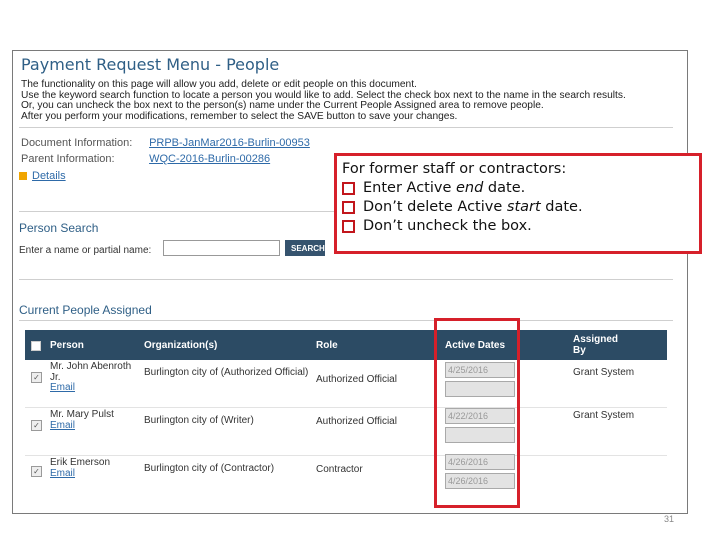  What do you see at coordinates (209, 159) in the screenshot?
I see `parent-info-link: WQC-2016-Burlin-00286` at bounding box center [209, 159].